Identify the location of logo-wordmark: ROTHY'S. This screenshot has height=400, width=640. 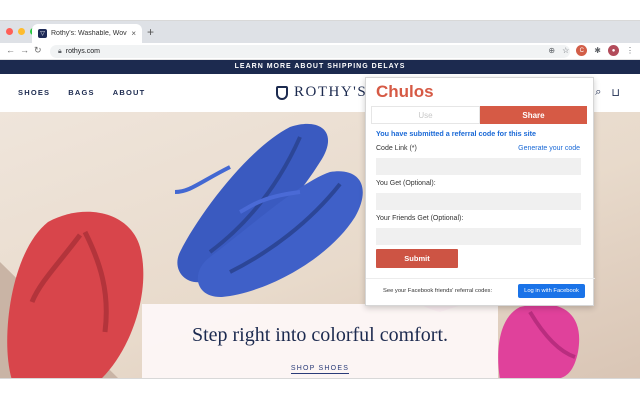
(331, 92).